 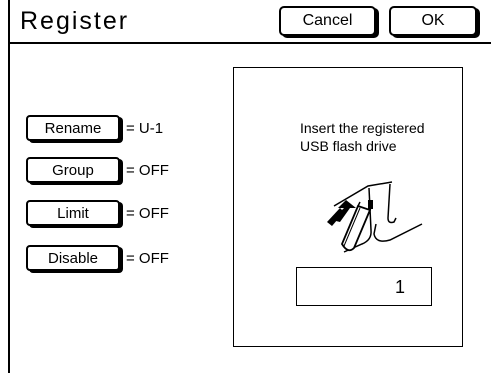 What do you see at coordinates (147, 213) in the screenshot?
I see `limit-value: = OFF` at bounding box center [147, 213].